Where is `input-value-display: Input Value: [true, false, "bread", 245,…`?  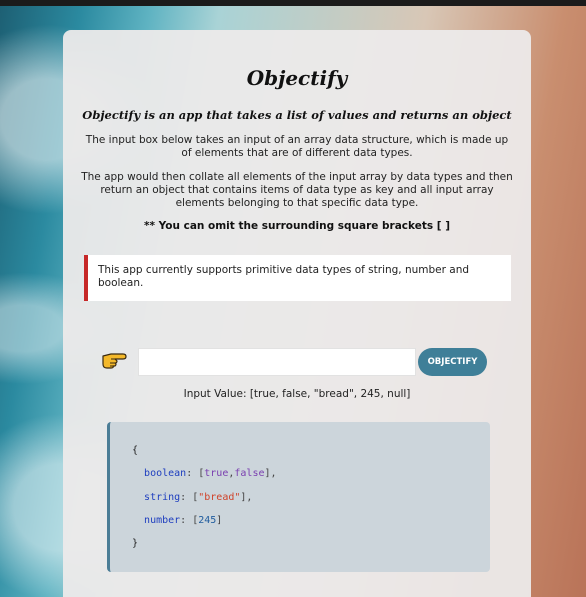
input-value-display: Input Value: [true, false, "bread", 245,… is located at coordinates (297, 394).